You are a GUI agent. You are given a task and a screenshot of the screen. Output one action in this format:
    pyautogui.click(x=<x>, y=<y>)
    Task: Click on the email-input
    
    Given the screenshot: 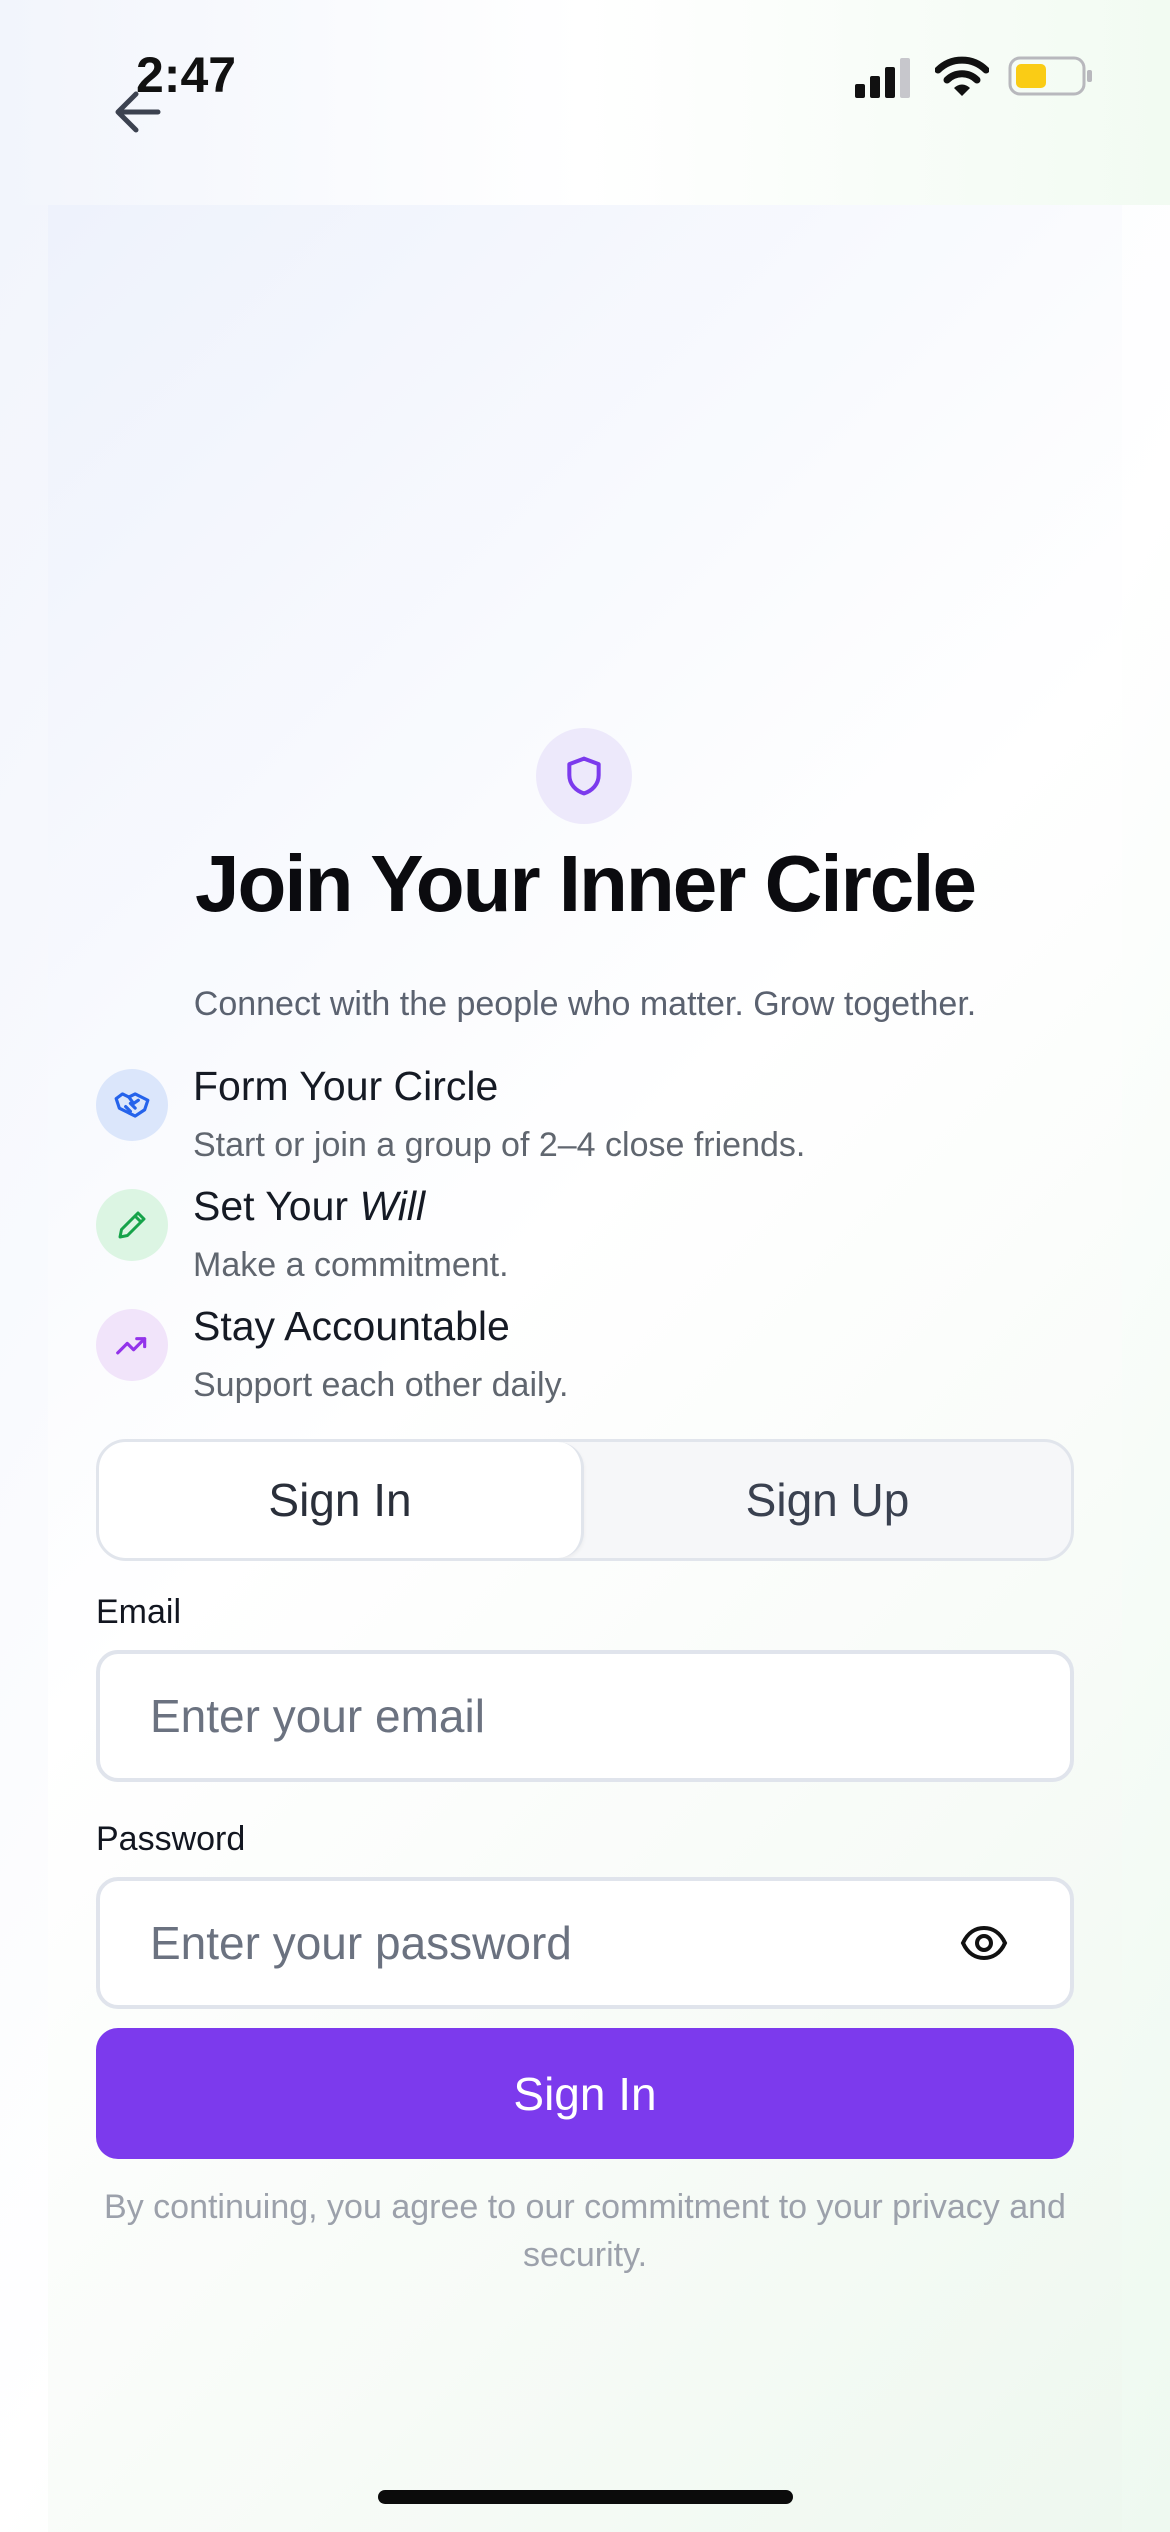 What is the action you would take?
    pyautogui.click(x=550, y=1716)
    